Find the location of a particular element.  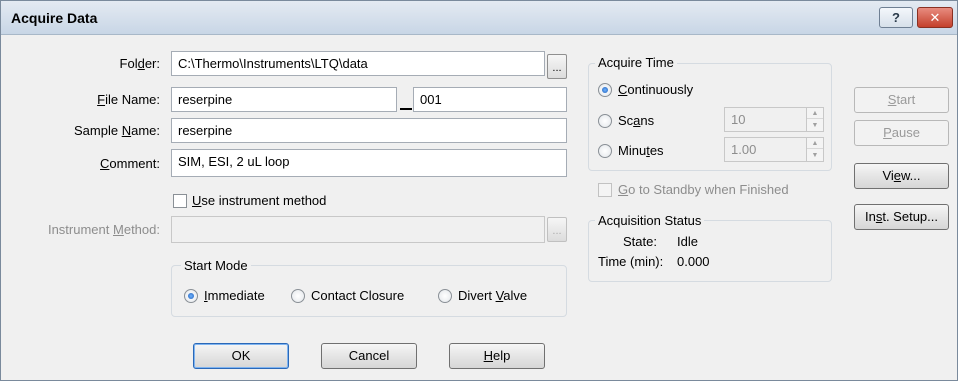

file-name-field: reserpine is located at coordinates (284, 99).